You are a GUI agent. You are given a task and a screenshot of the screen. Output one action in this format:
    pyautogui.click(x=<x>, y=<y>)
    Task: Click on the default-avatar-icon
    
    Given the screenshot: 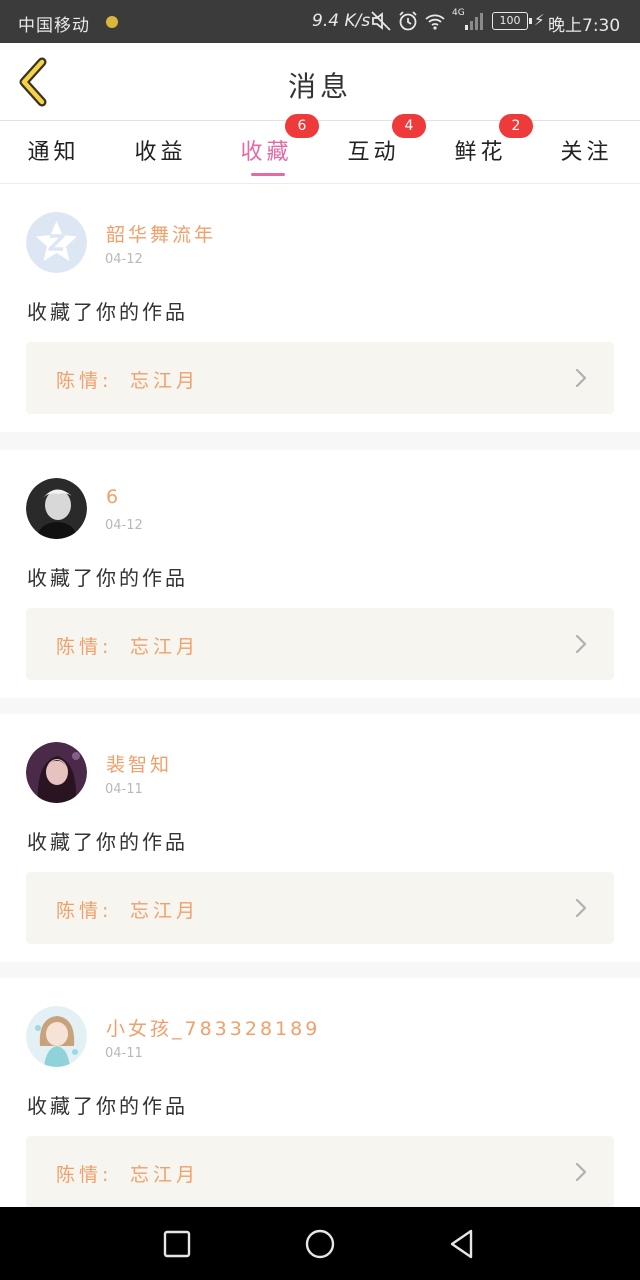 What is the action you would take?
    pyautogui.click(x=56, y=242)
    